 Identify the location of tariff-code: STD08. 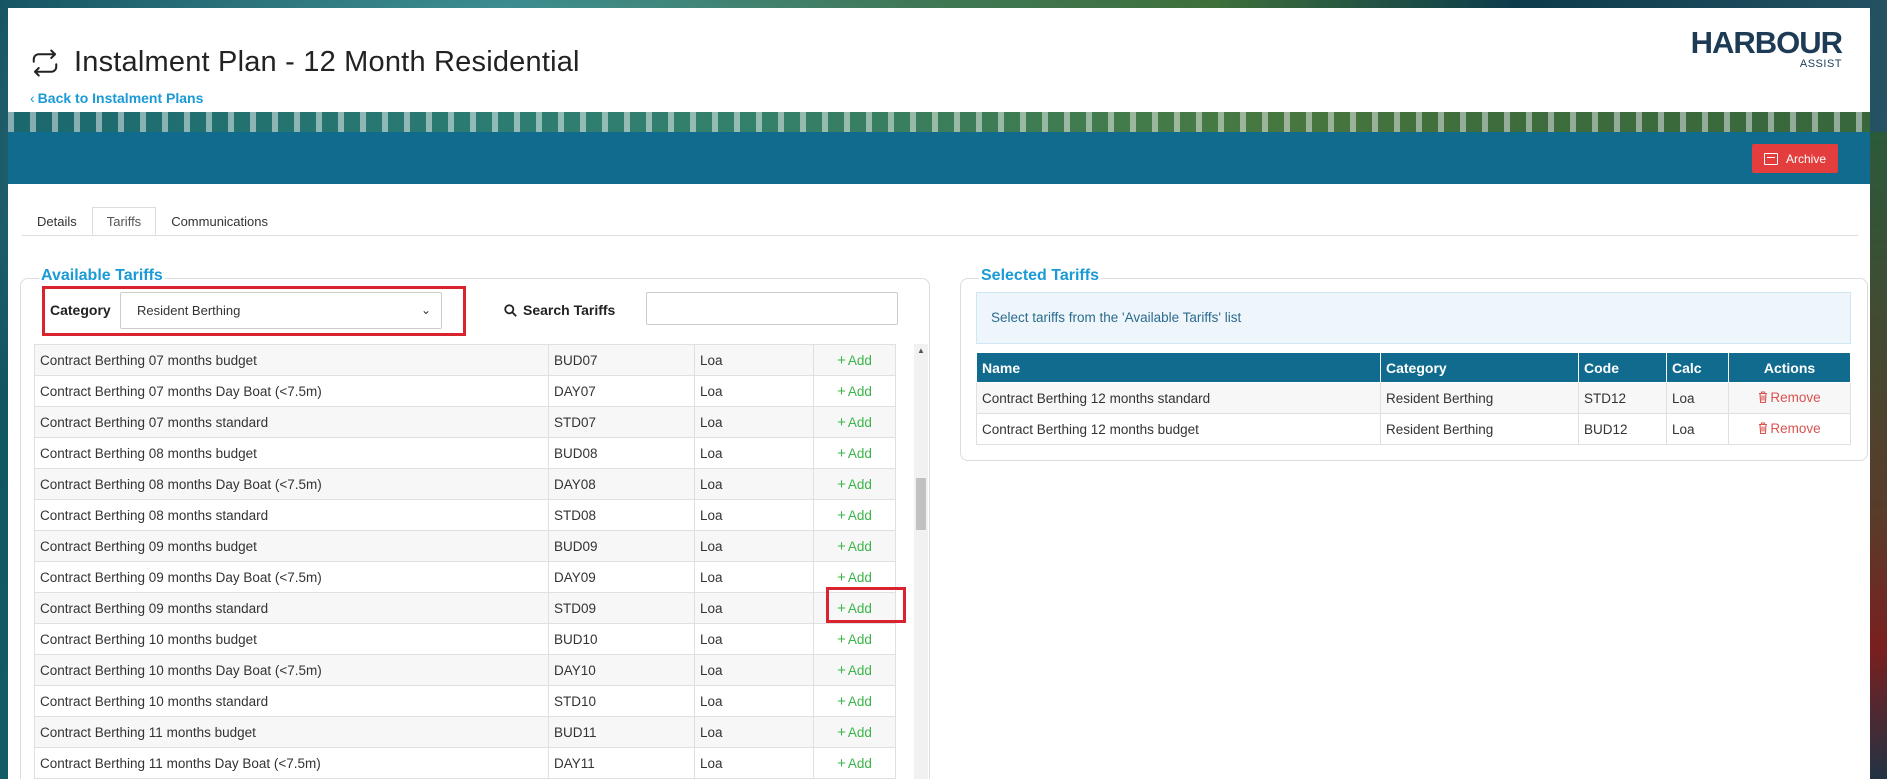
(621, 515).